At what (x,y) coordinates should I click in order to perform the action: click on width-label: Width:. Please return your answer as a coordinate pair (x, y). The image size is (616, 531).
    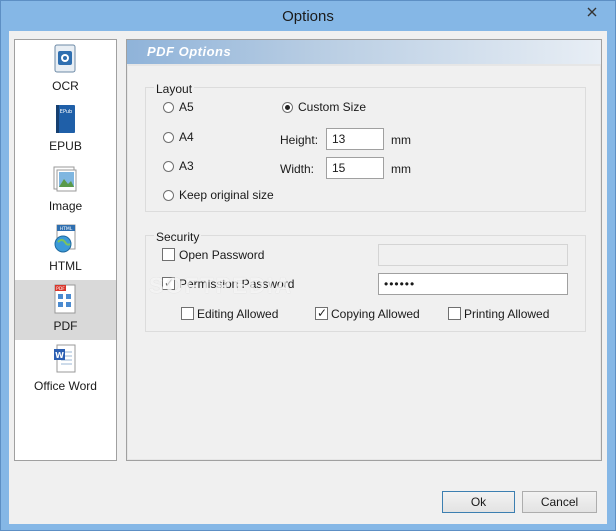
    Looking at the image, I should click on (297, 169).